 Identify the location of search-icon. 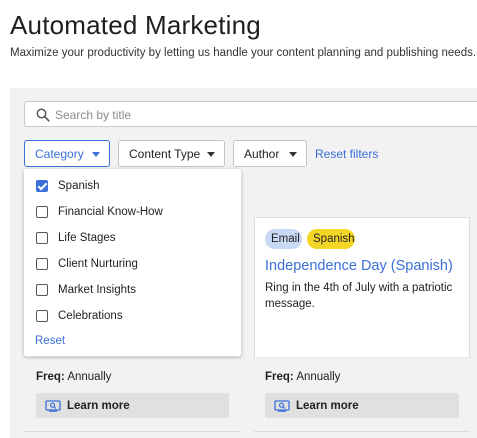
(43, 115).